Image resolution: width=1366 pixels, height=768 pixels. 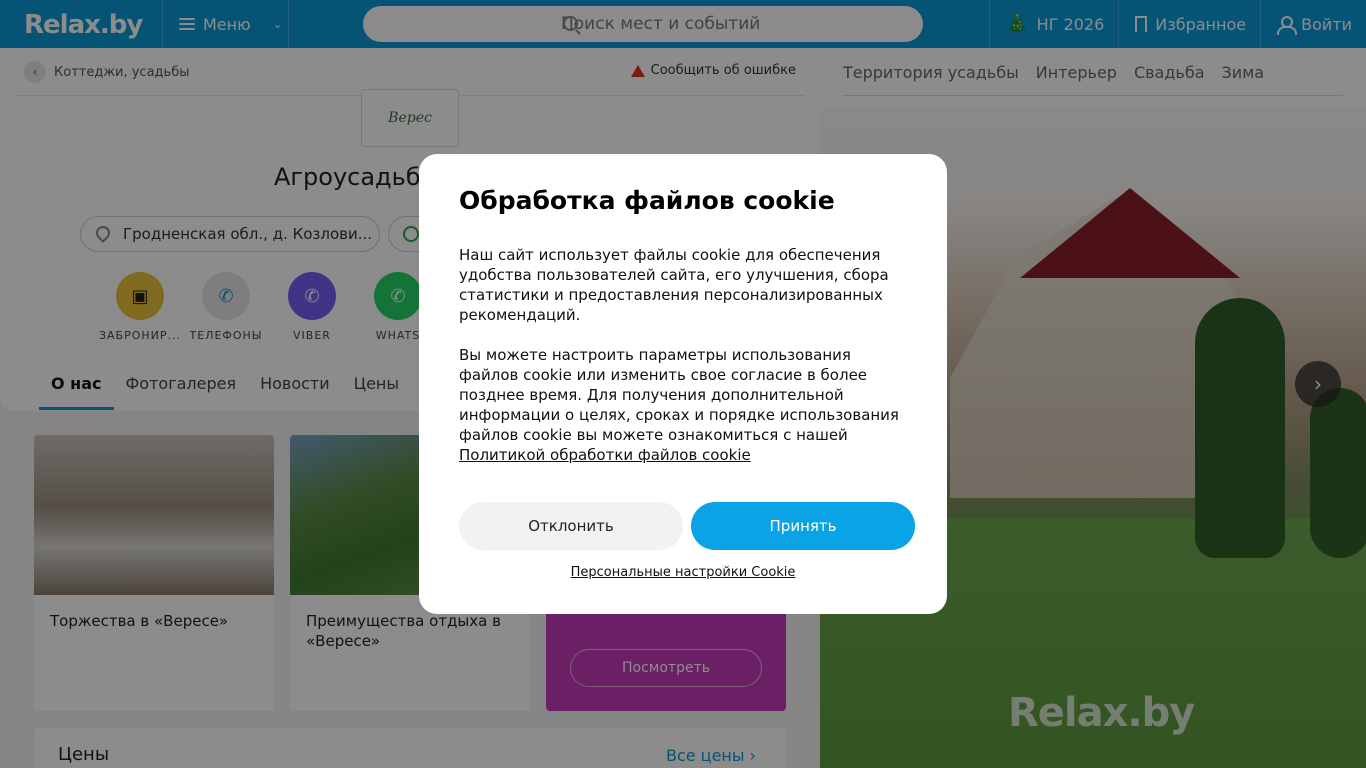 I want to click on decline-button: Отклонить, so click(x=571, y=526).